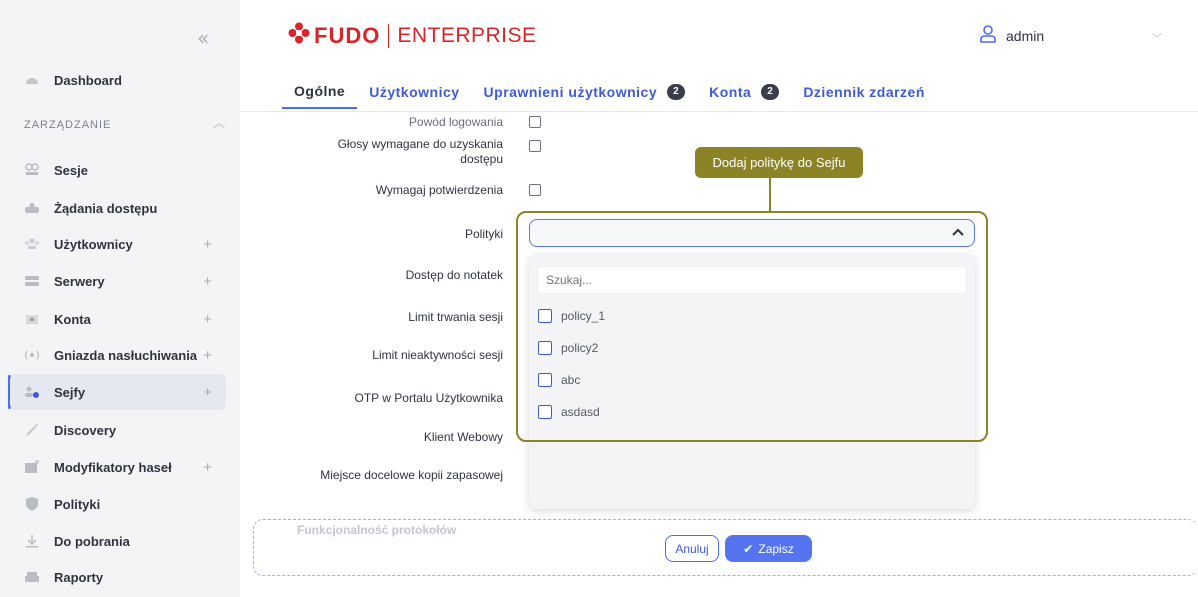 This screenshot has height=597, width=1198. What do you see at coordinates (32, 541) in the screenshot?
I see `download-icon` at bounding box center [32, 541].